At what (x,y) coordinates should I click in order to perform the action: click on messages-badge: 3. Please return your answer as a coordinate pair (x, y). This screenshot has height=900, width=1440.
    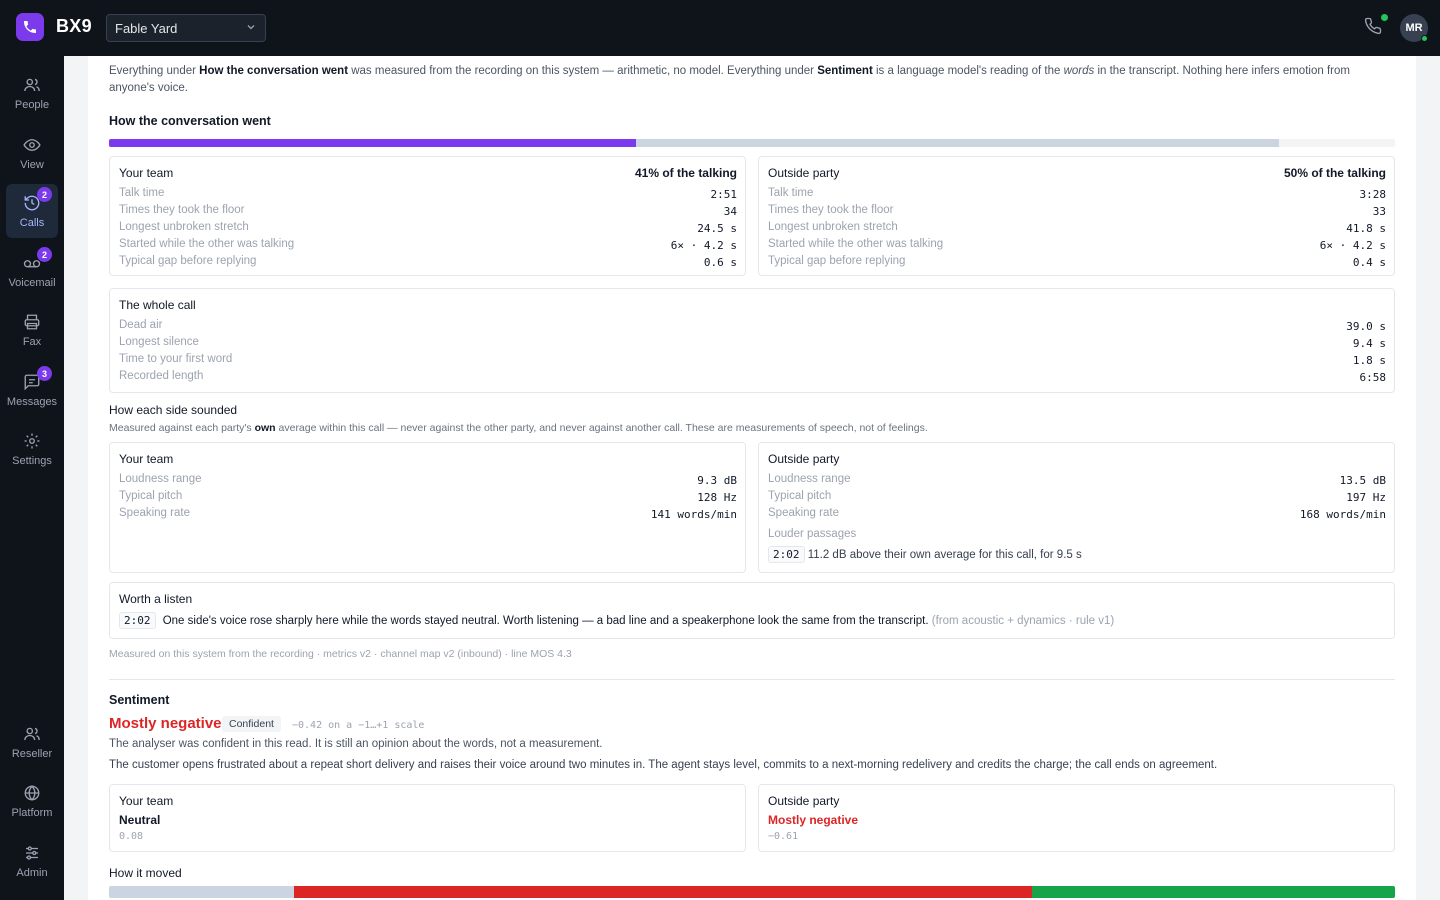
    Looking at the image, I should click on (44, 373).